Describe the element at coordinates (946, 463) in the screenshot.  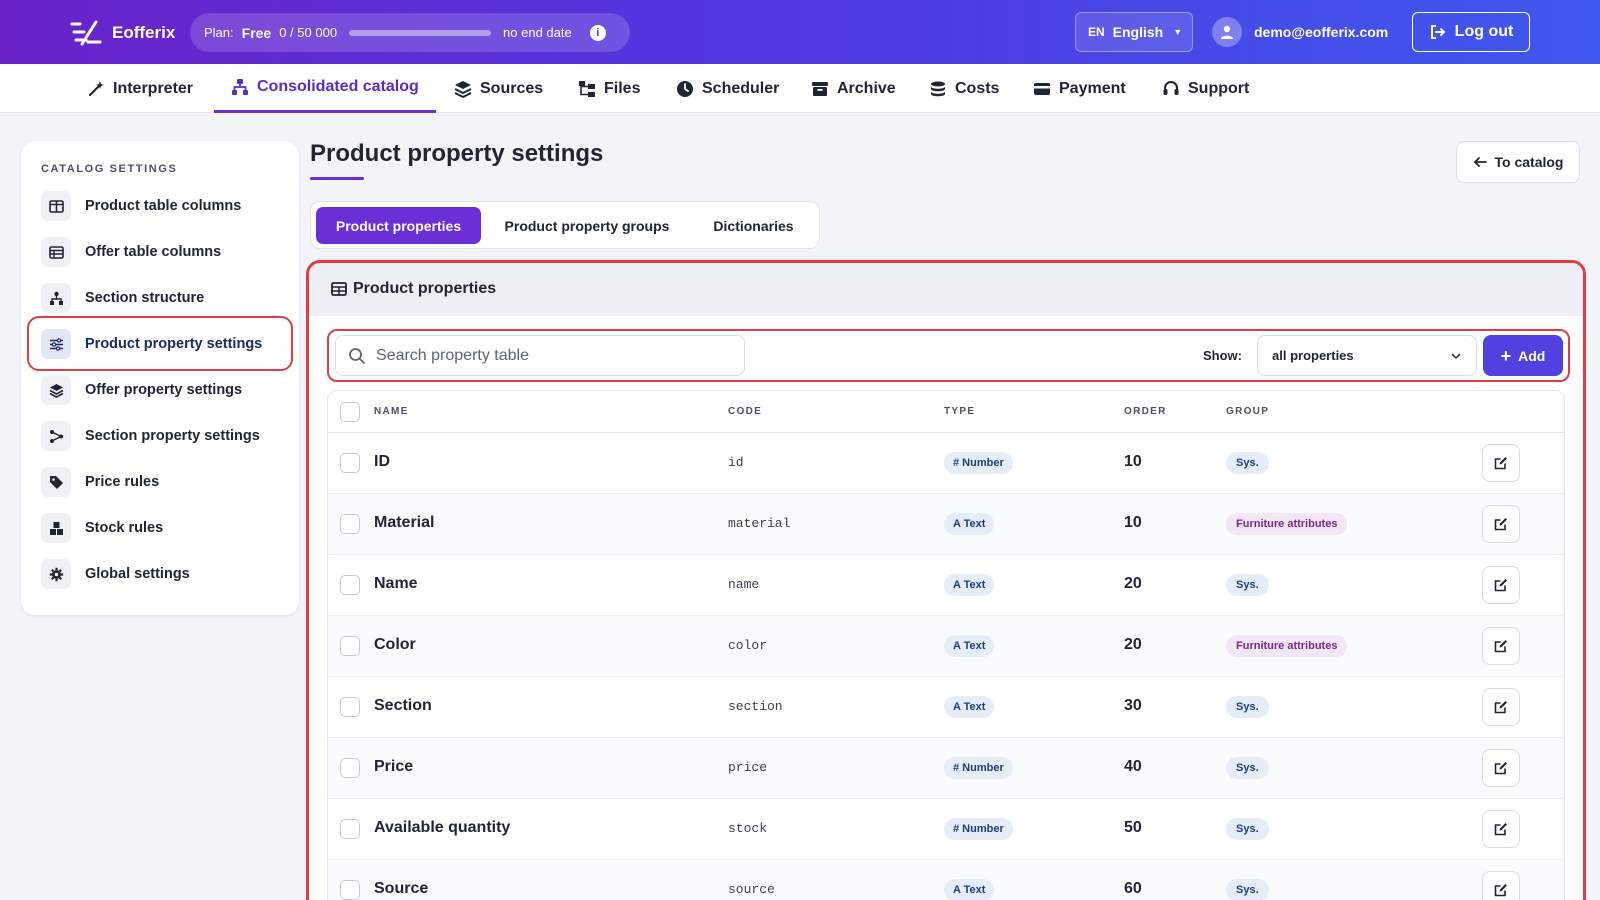
I see `table-row: ID id # Number 10 Sys.` at that location.